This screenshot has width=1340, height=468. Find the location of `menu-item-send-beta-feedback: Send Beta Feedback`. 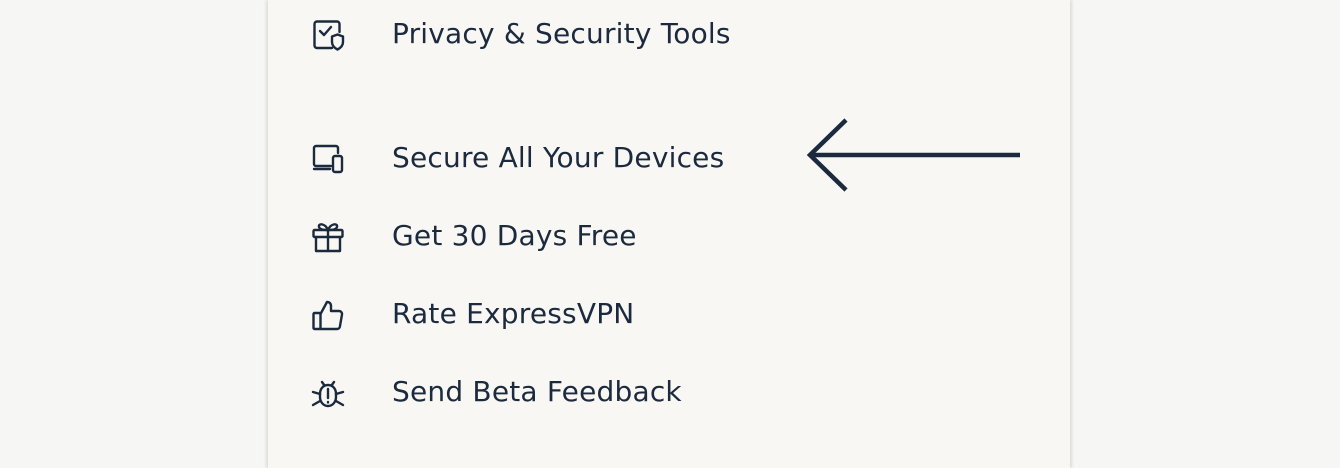

menu-item-send-beta-feedback: Send Beta Feedback is located at coordinates (669, 392).